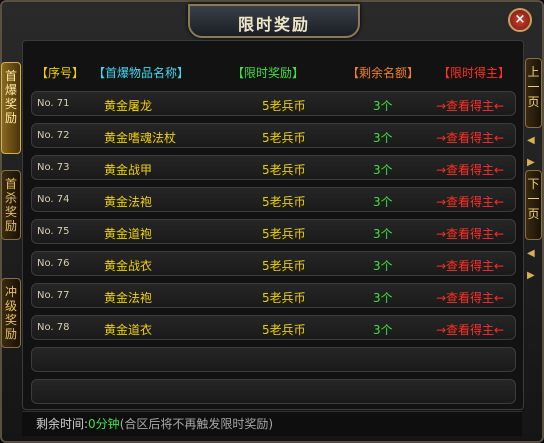 Image resolution: width=544 pixels, height=443 pixels. What do you see at coordinates (141, 73) in the screenshot?
I see `header-item-name: 【首爆物品名称】` at bounding box center [141, 73].